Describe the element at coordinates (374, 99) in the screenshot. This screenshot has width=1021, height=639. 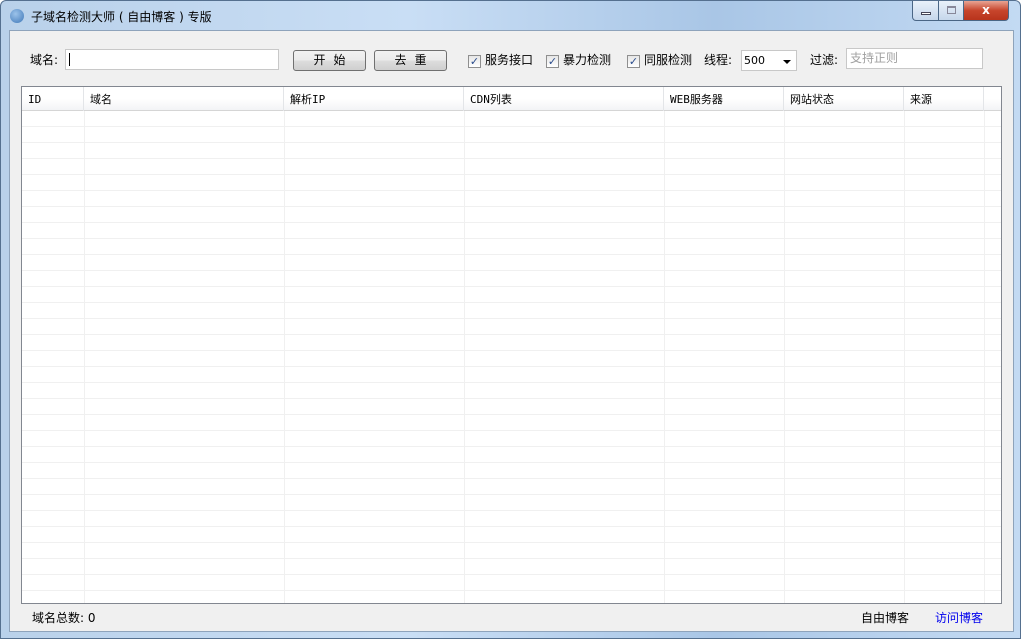
I see `column-header-ip: 解析IP` at that location.